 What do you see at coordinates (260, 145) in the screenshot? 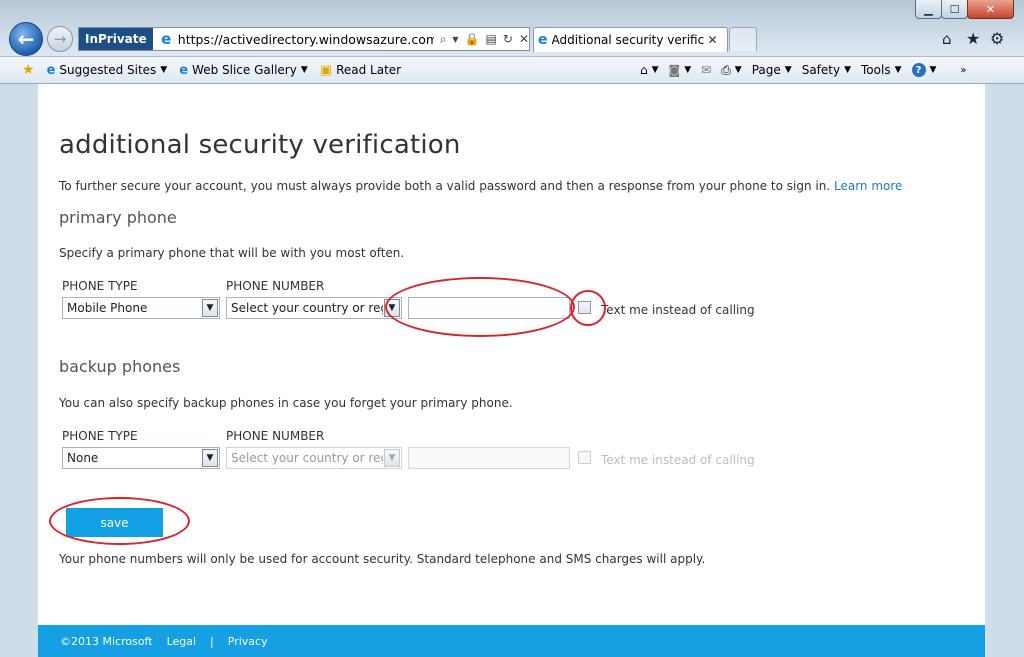
I see `page-title: additional security verification` at bounding box center [260, 145].